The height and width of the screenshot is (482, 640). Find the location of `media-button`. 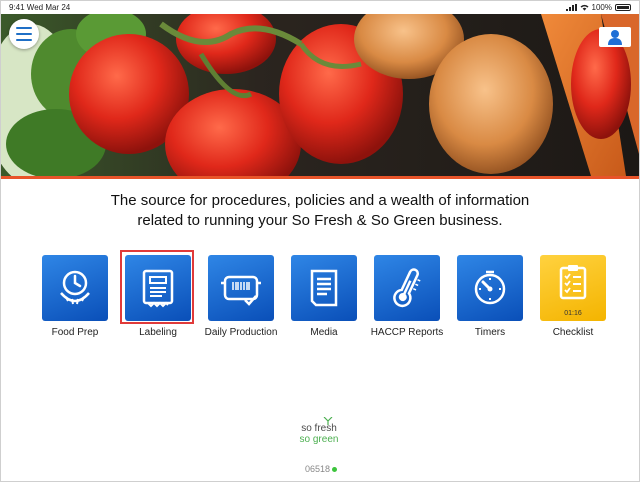

media-button is located at coordinates (324, 288).